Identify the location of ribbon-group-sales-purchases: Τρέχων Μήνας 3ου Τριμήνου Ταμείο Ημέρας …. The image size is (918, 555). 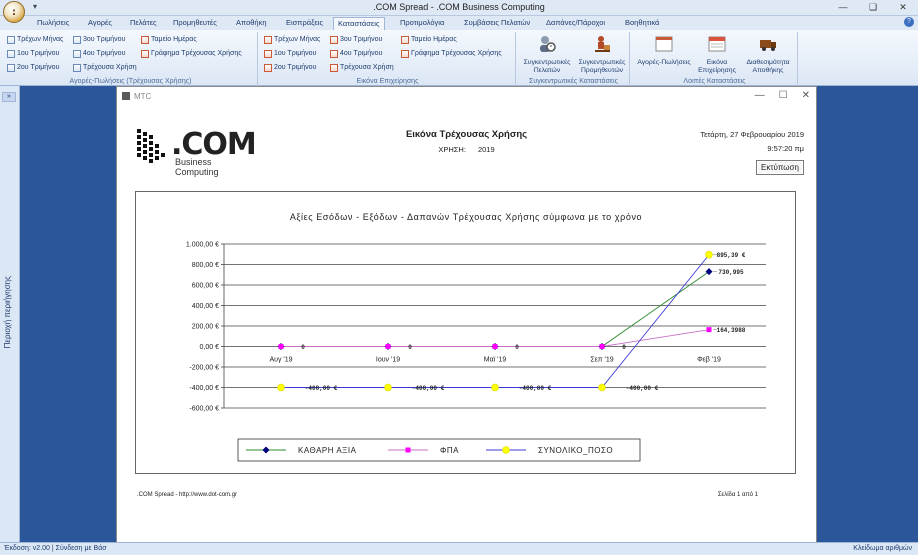
(131, 59).